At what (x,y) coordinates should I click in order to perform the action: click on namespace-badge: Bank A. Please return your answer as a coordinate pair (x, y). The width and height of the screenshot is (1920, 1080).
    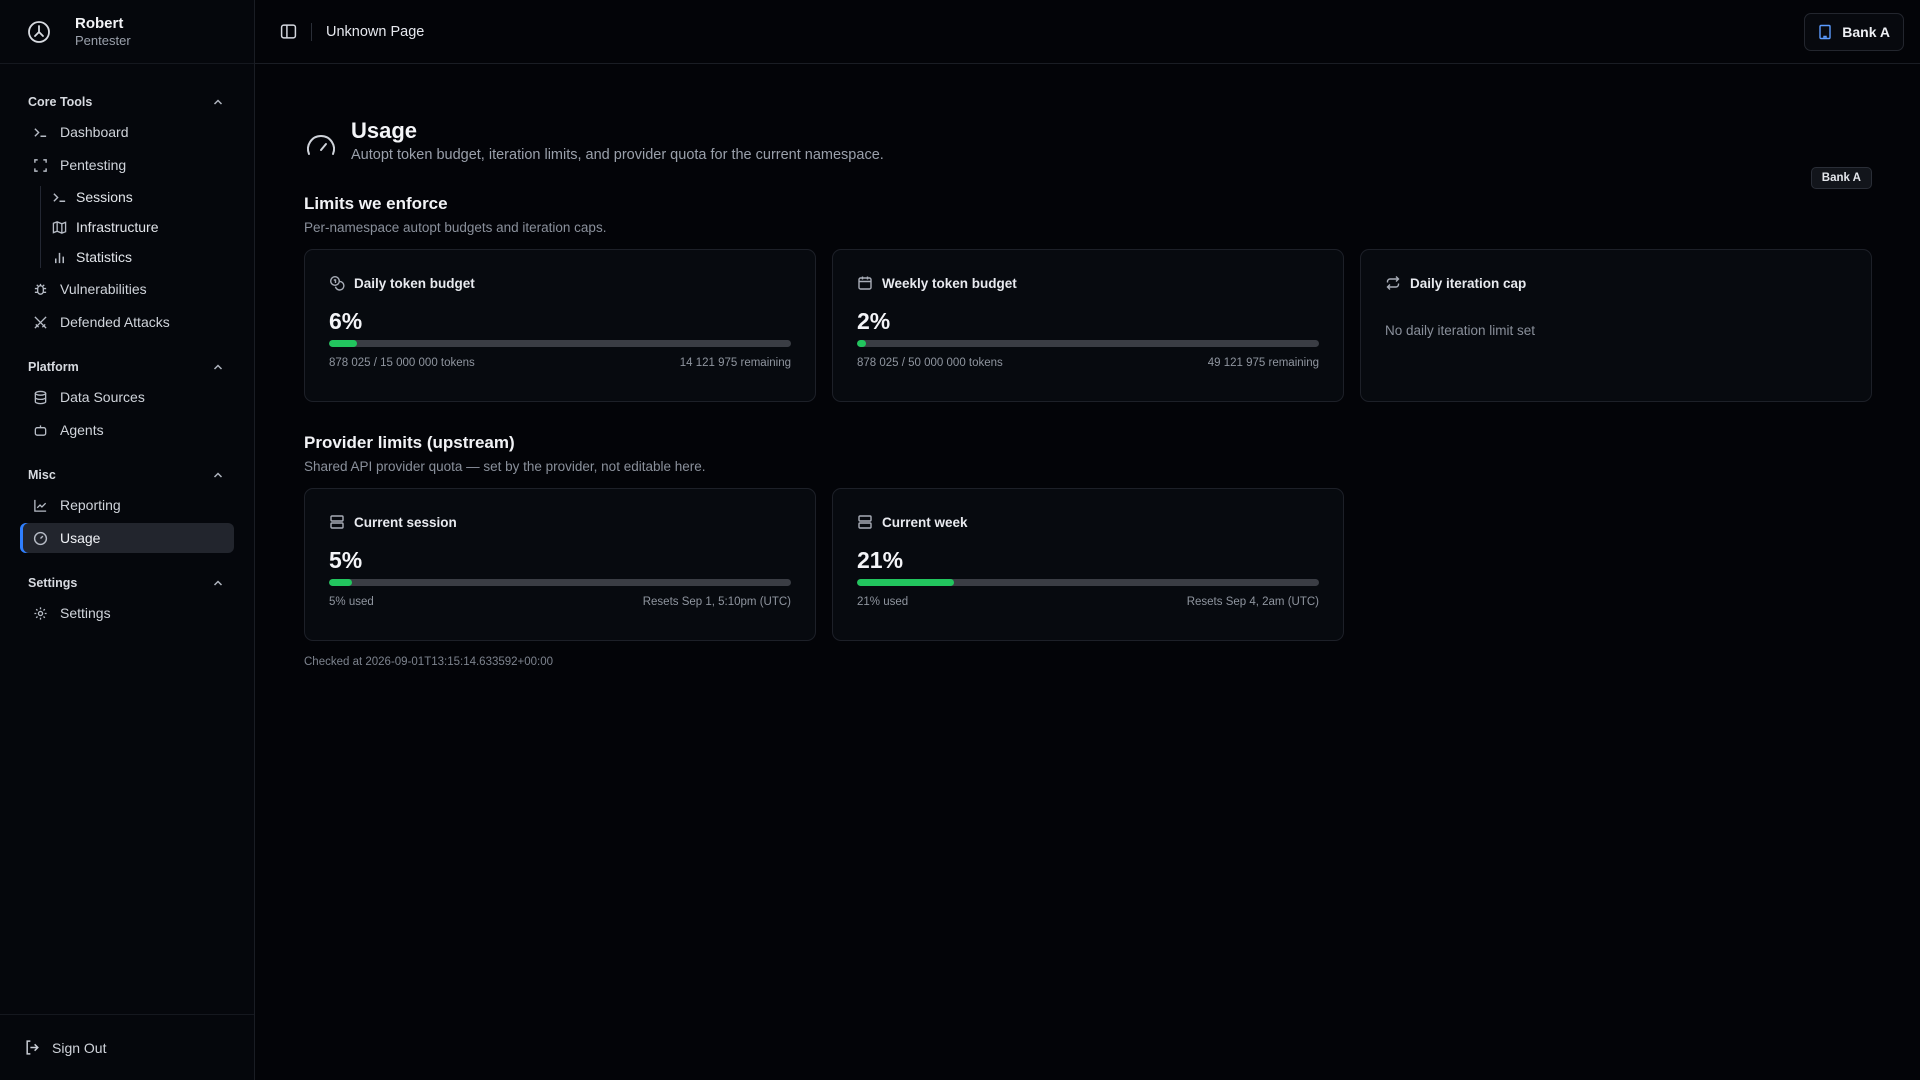
    Looking at the image, I should click on (1841, 178).